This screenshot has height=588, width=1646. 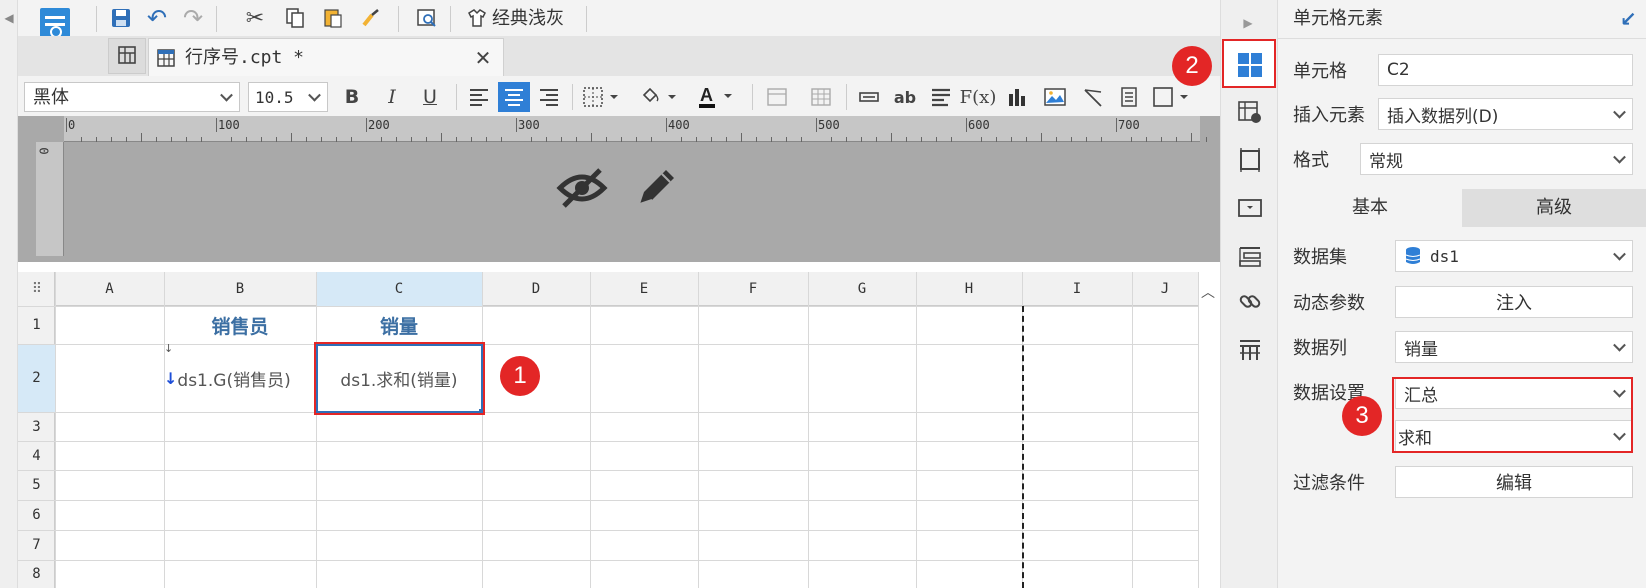 I want to click on border-icon, so click(x=602, y=97).